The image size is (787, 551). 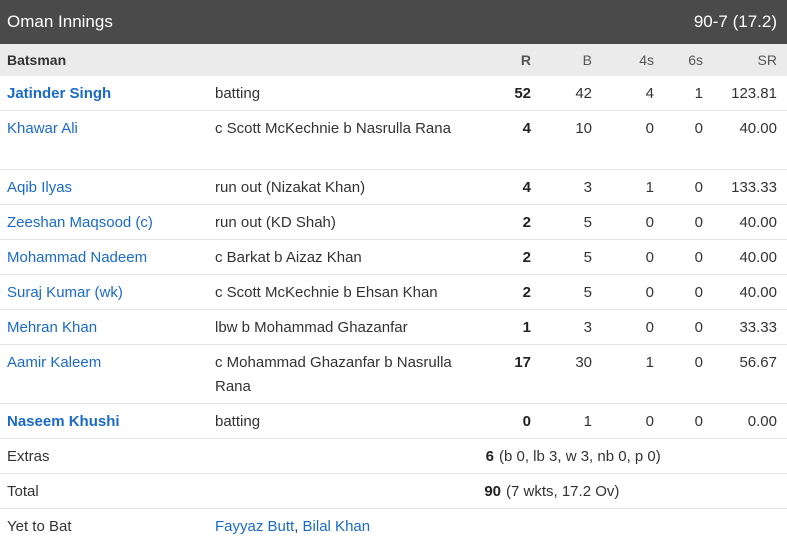 I want to click on batsman-name-link: Zeeshan Maqsood (c), so click(x=80, y=222).